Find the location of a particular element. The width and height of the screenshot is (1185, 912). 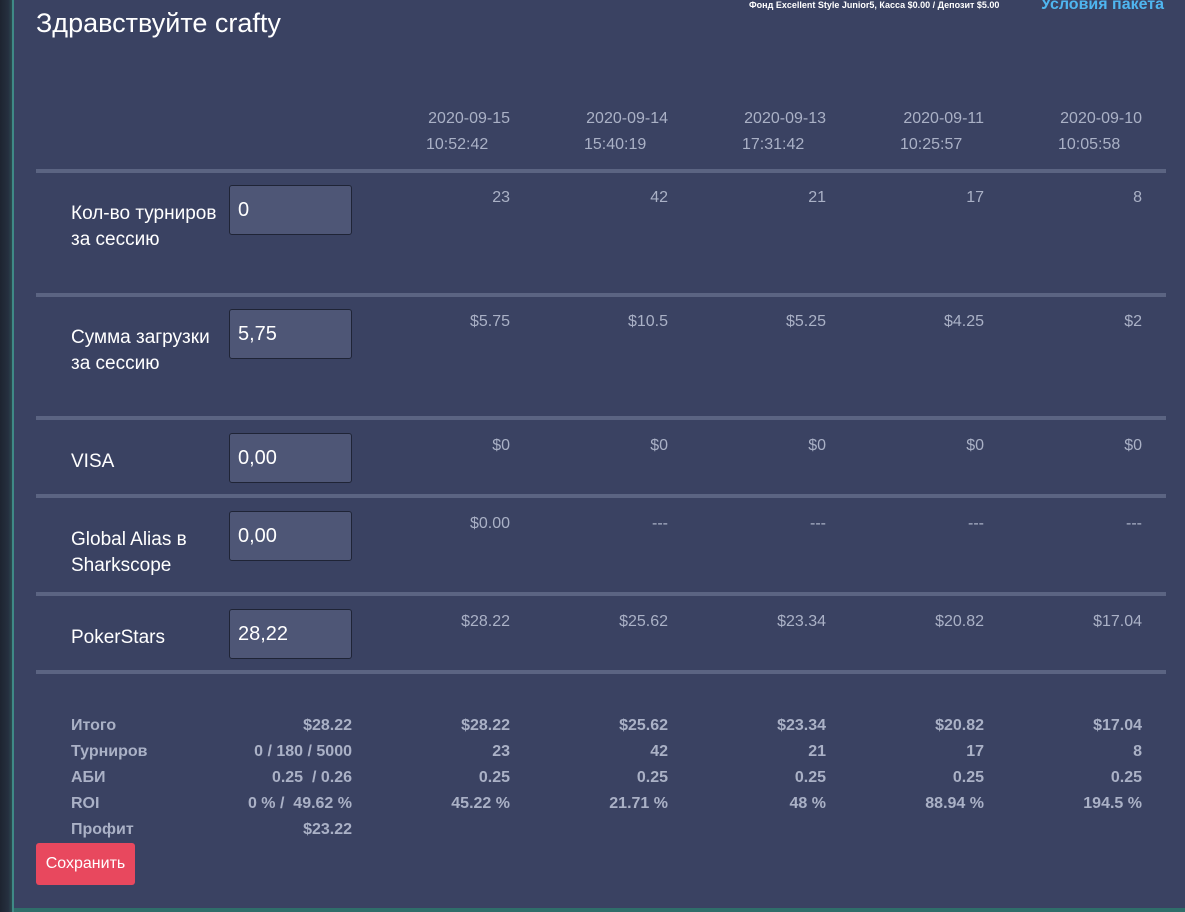

date-column-time: 17:31:42 is located at coordinates (773, 144).